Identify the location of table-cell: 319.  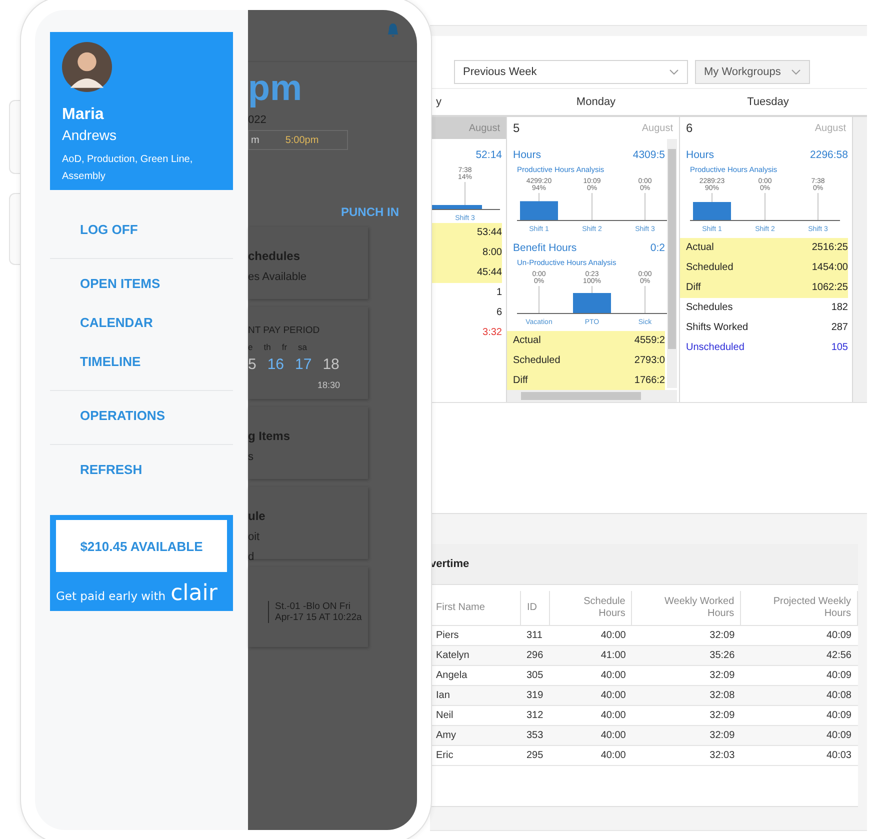
(535, 696).